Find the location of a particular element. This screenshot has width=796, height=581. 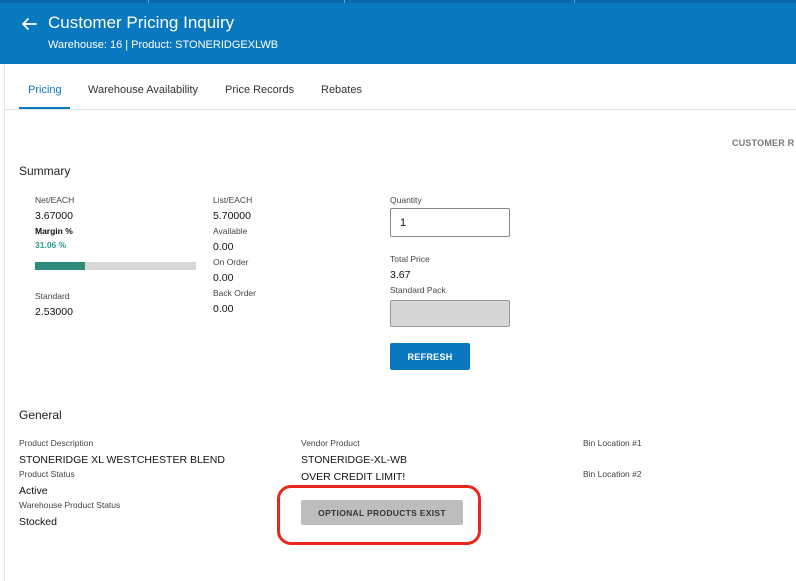

tabs-divider is located at coordinates (400, 109).